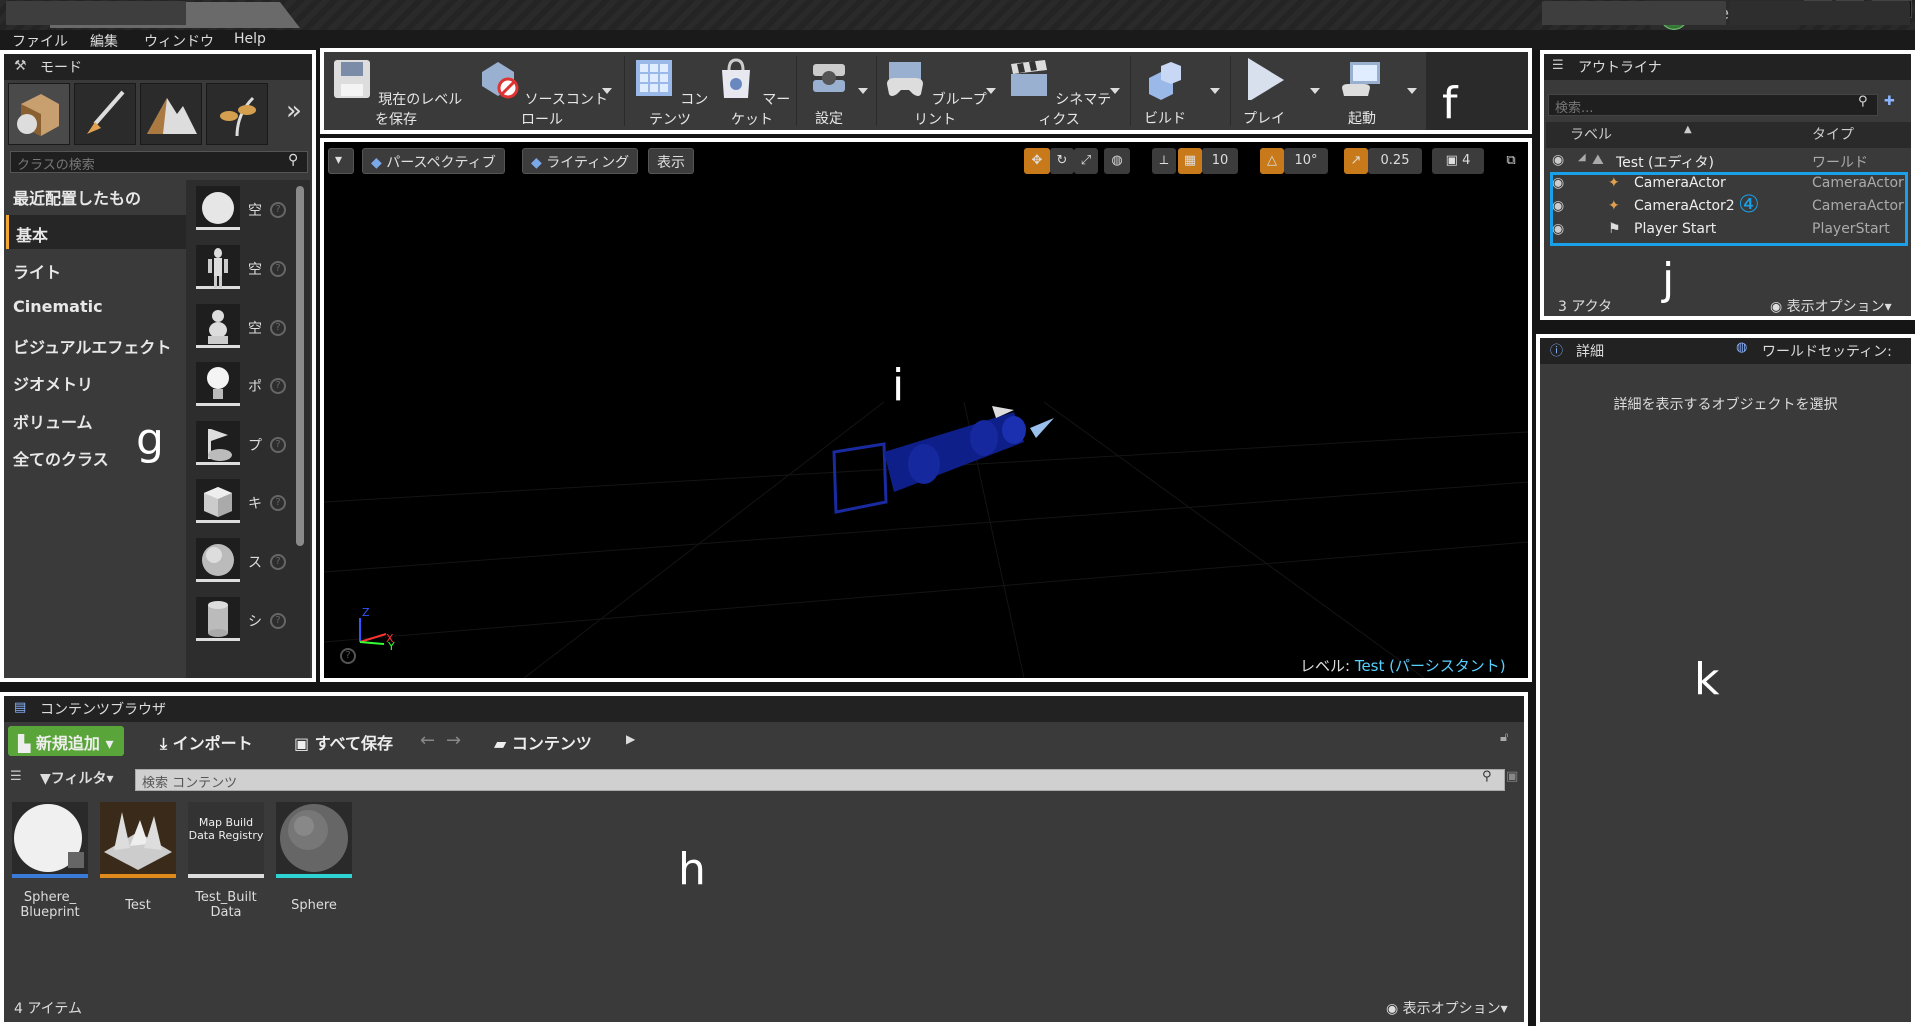 The width and height of the screenshot is (1915, 1026). What do you see at coordinates (1504, 737) in the screenshot?
I see `lock-icon: 🔓︎` at bounding box center [1504, 737].